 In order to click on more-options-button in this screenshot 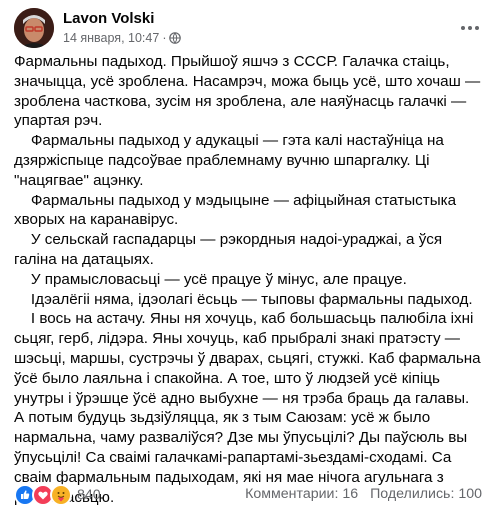, I will do `click(470, 28)`.